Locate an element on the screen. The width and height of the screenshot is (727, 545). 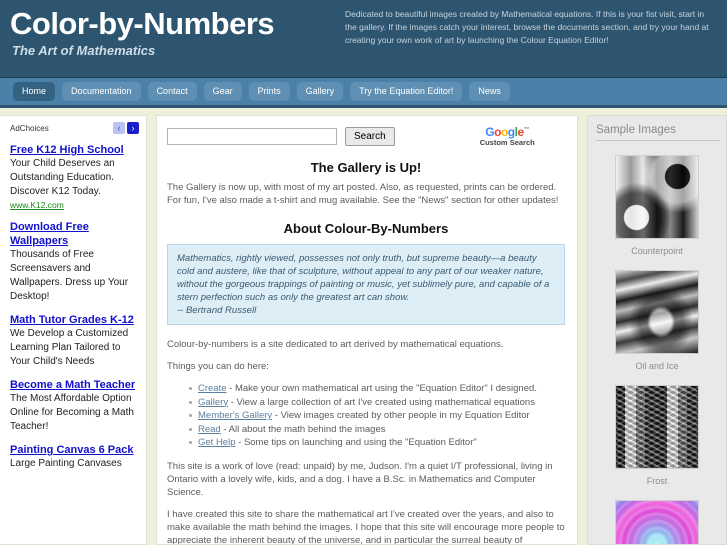
things-link: Get Help is located at coordinates (217, 442).